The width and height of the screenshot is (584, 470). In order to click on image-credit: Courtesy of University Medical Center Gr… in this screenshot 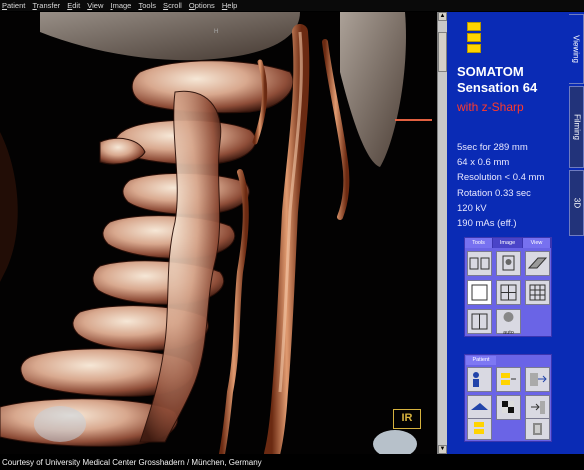, I will do `click(292, 463)`.